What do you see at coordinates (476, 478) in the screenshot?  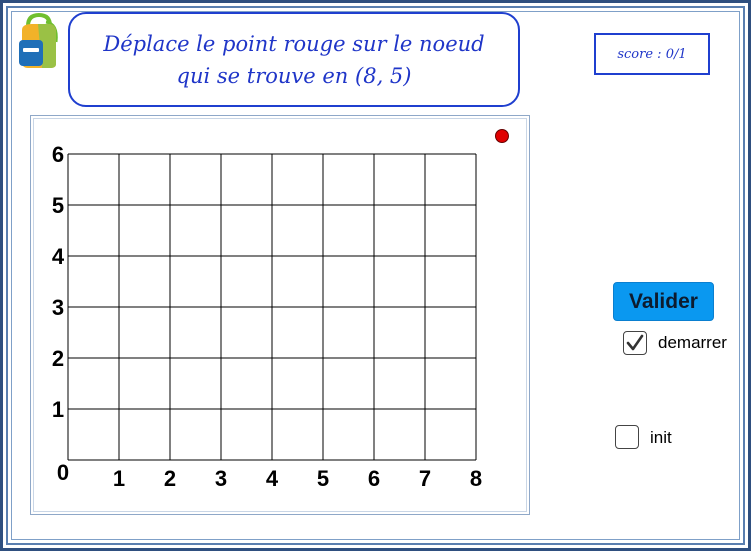 I see `x-tick-label: 8` at bounding box center [476, 478].